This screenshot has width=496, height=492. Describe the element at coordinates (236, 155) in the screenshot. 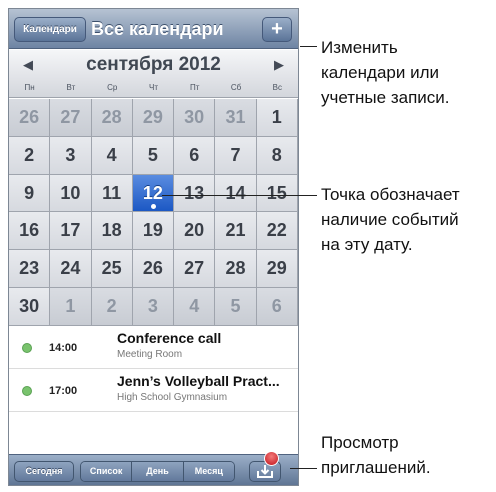

I see `day-cell: 7` at that location.